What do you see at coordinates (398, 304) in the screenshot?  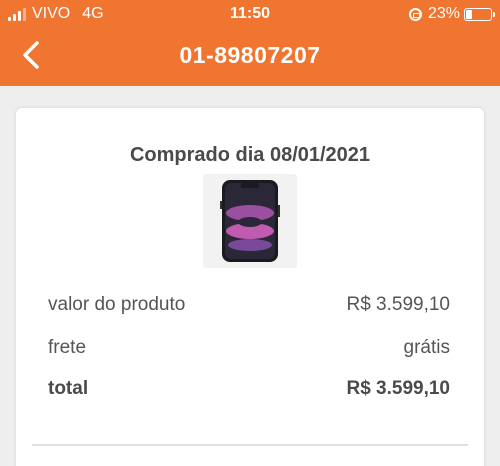 I see `product-value-amount: R$ 3.599,10` at bounding box center [398, 304].